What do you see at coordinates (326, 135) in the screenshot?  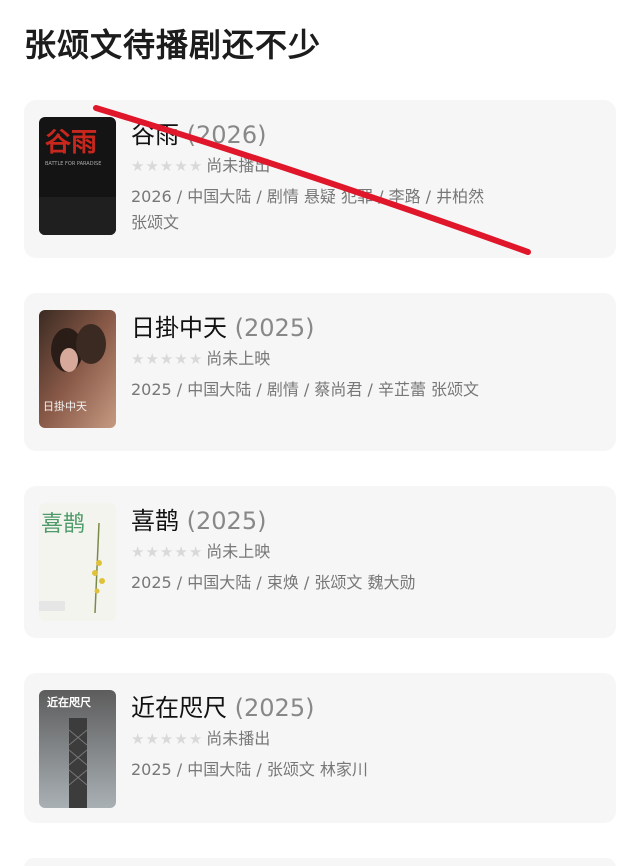 I see `show-title-line: 谷雨 (2026)` at bounding box center [326, 135].